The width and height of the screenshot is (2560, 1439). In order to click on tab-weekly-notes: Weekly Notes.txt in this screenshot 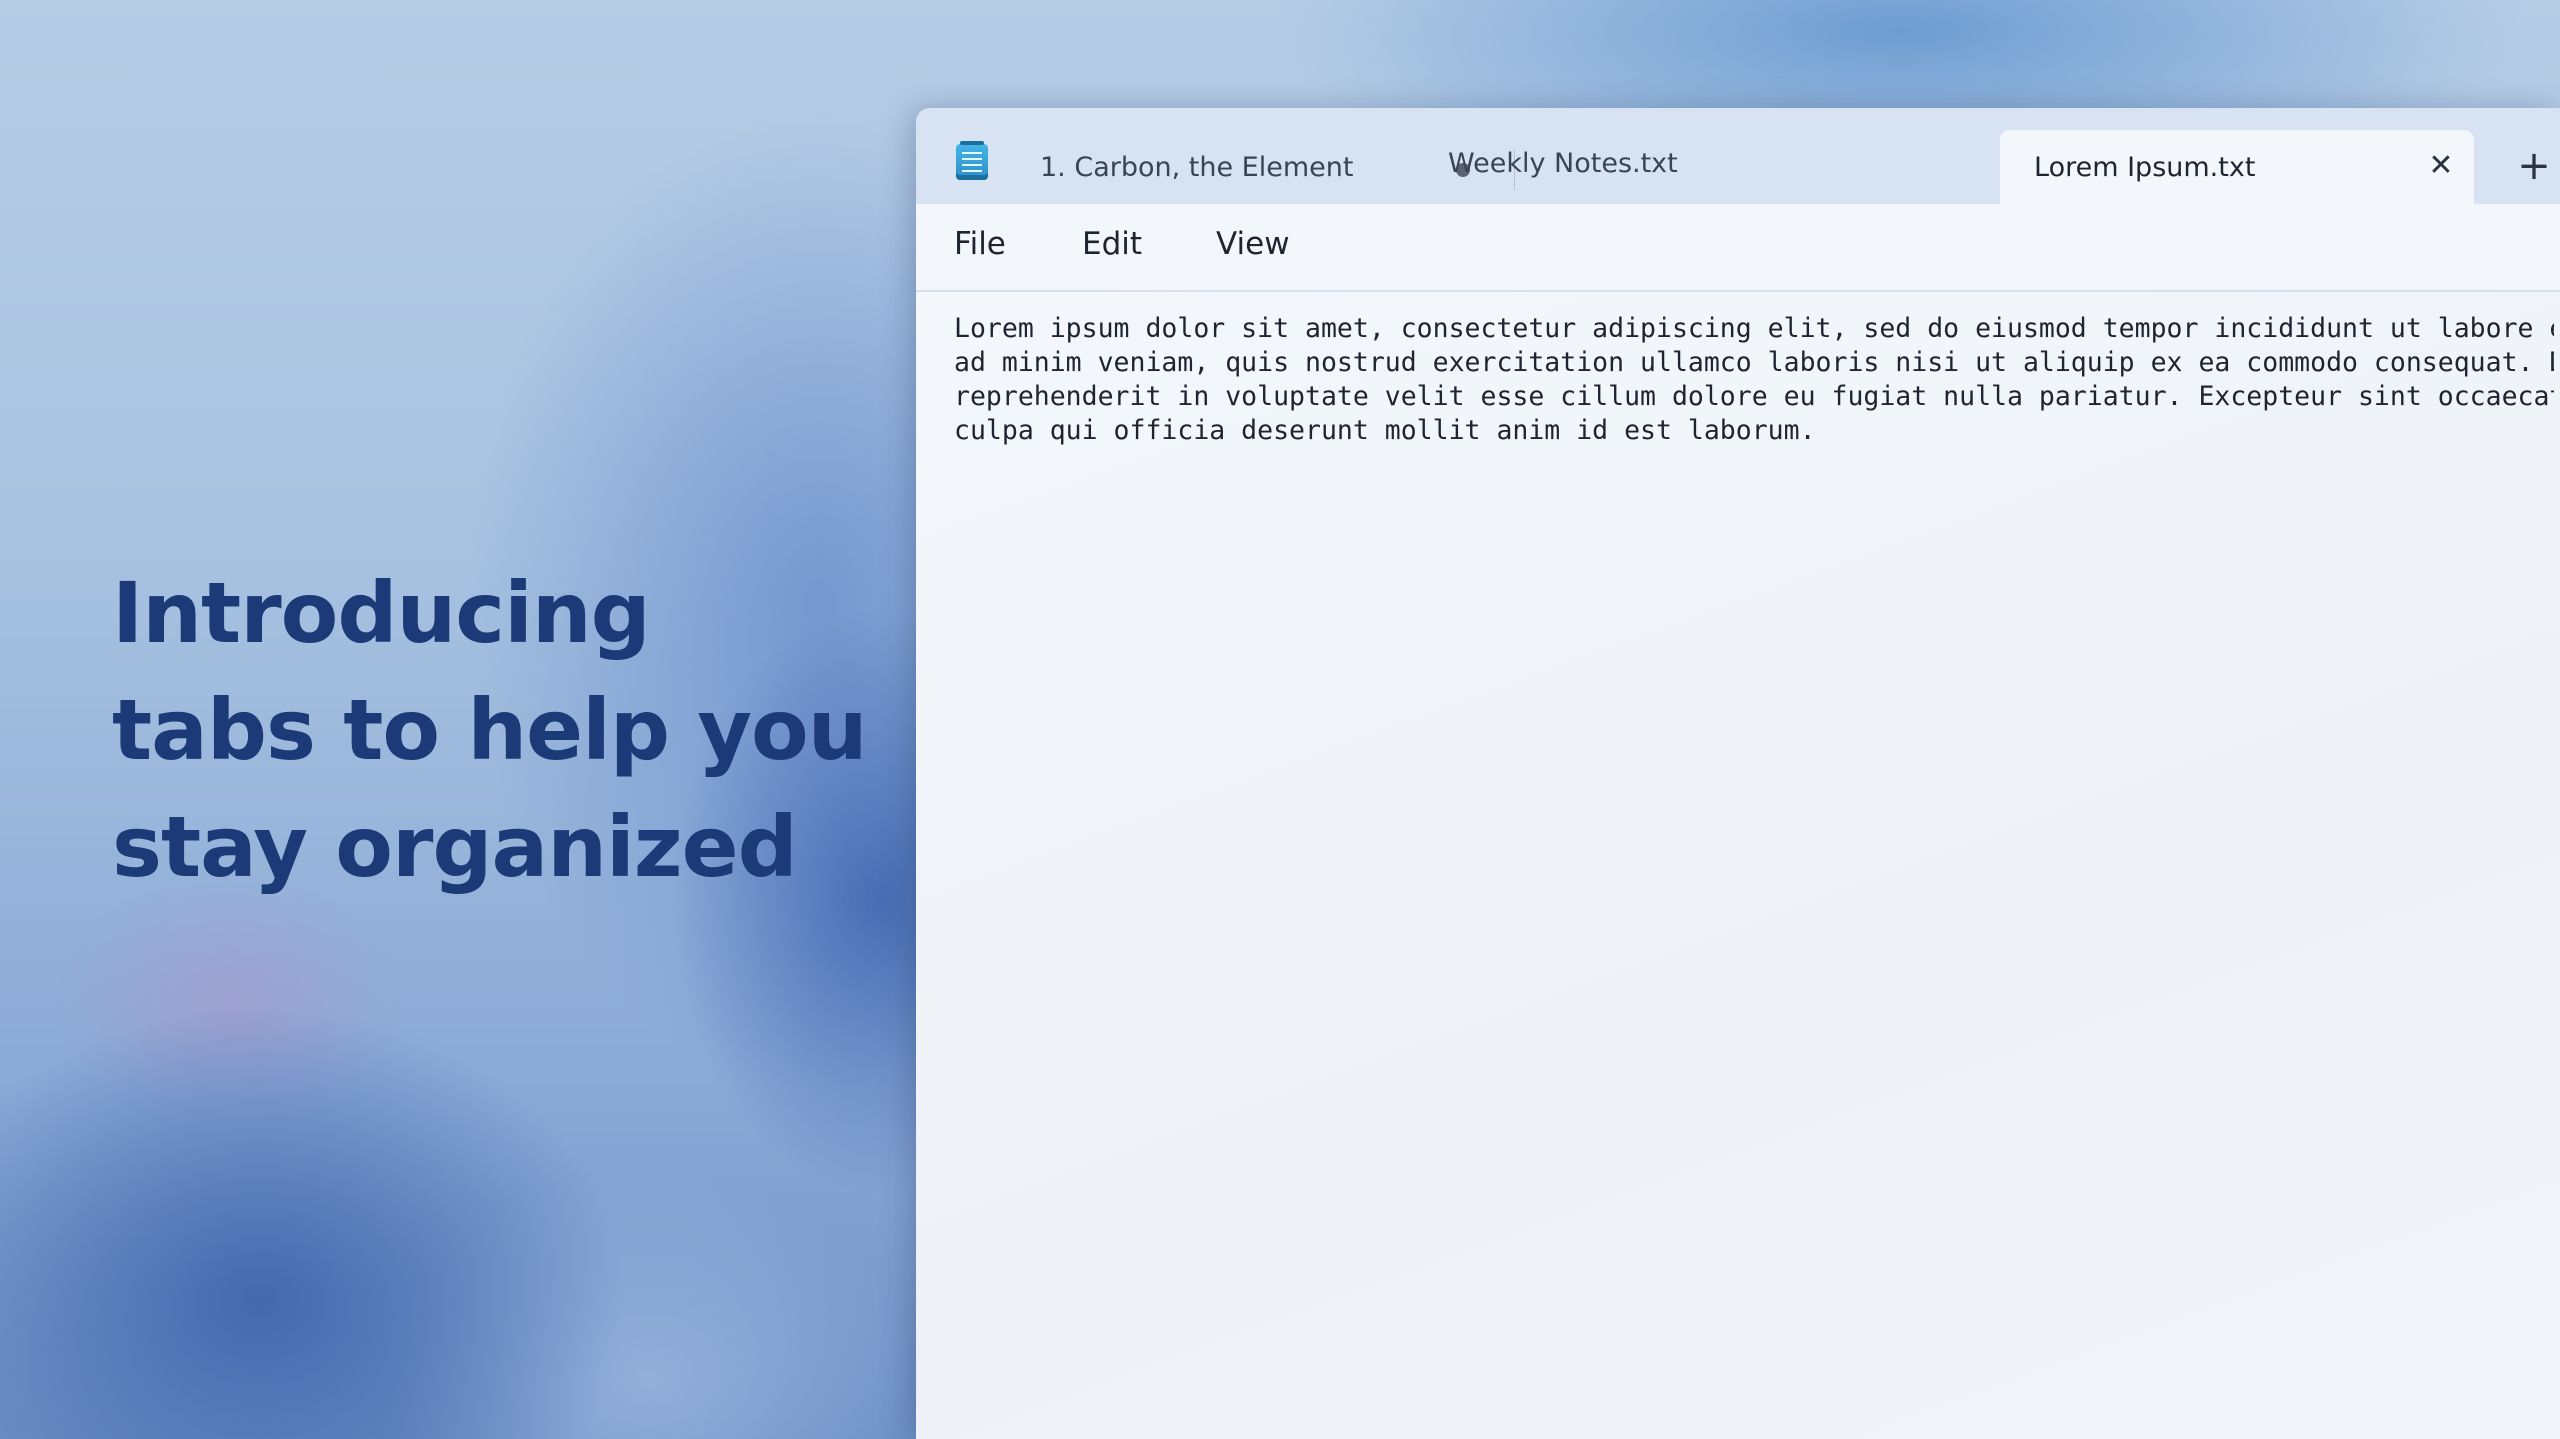, I will do `click(1562, 163)`.